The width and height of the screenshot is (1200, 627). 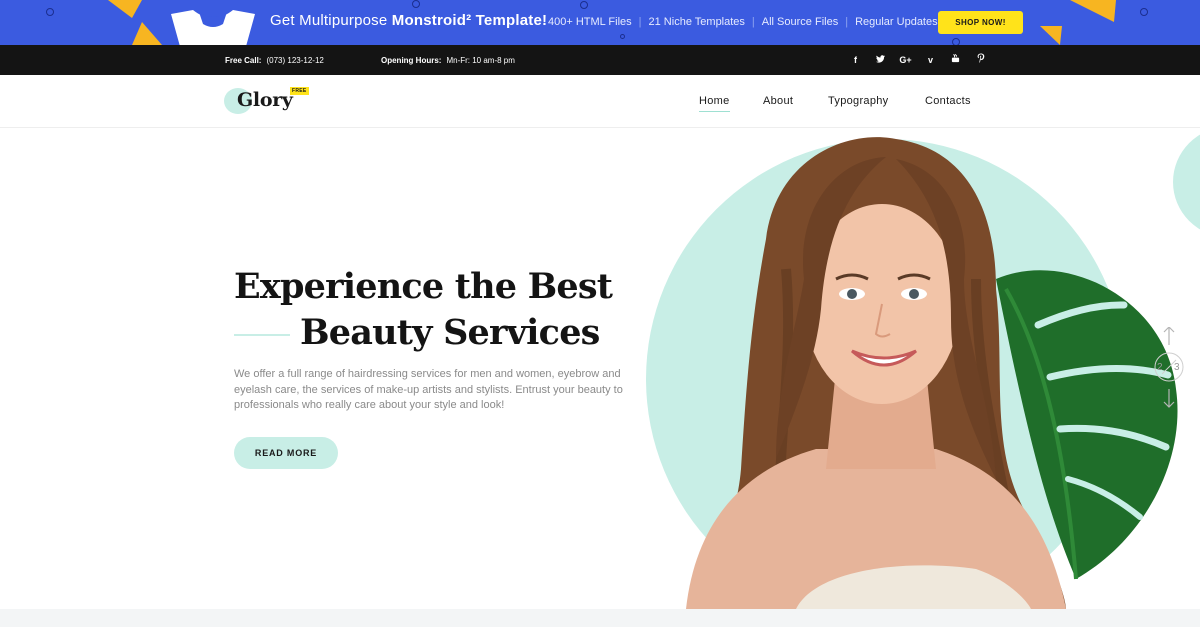 I want to click on free-call-info: Free Call: (073) 123-12-12, so click(x=274, y=60).